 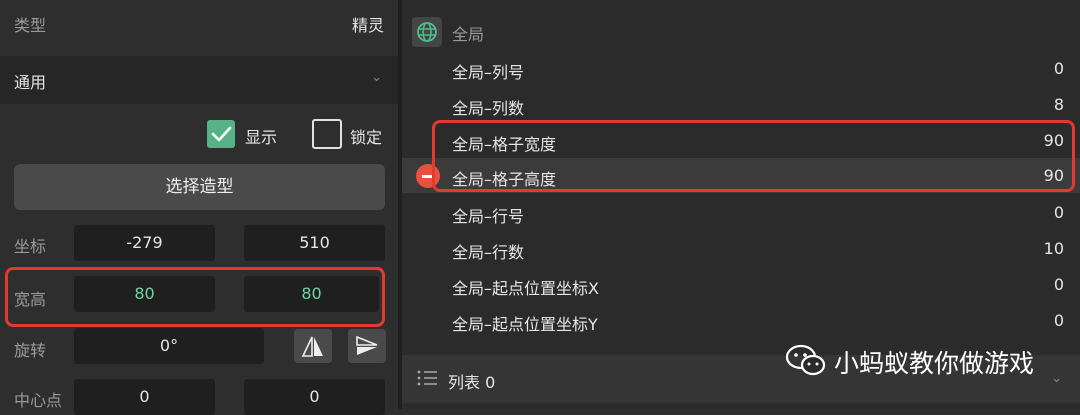 I want to click on variable-name: 全局–列数, so click(x=488, y=108).